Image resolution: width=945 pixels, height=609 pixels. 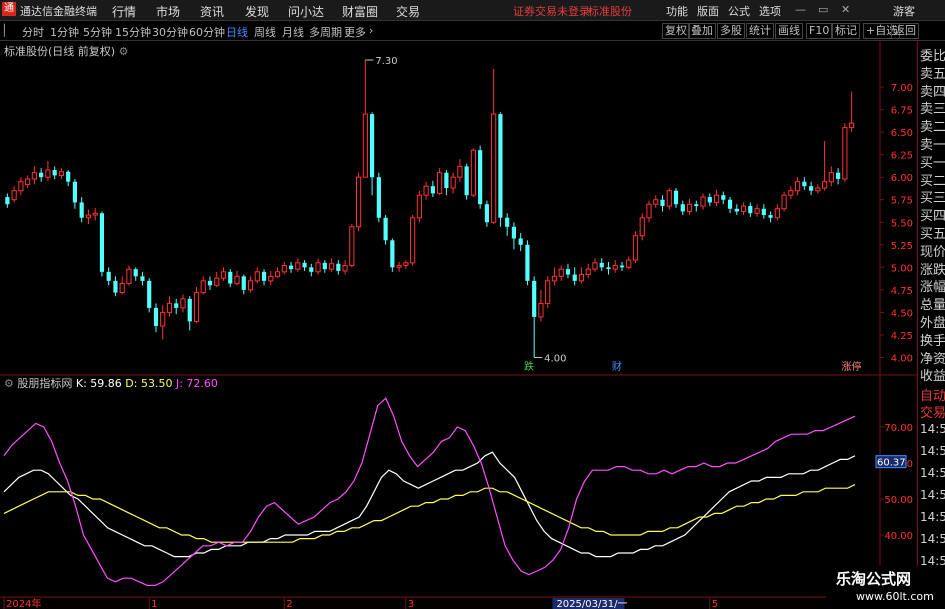 I want to click on minimize-icon: —, so click(x=800, y=9).